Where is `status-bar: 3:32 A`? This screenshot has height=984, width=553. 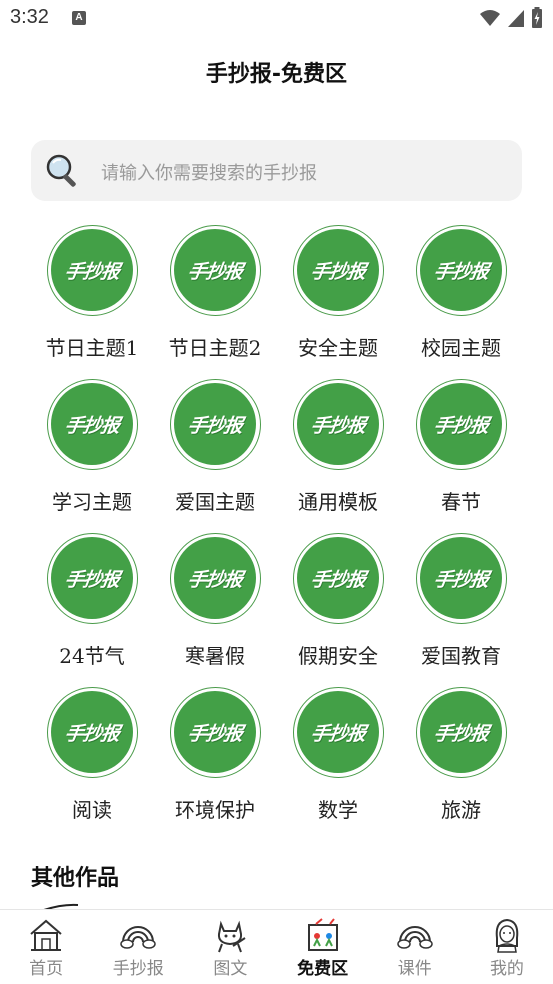 status-bar: 3:32 A is located at coordinates (276, 20).